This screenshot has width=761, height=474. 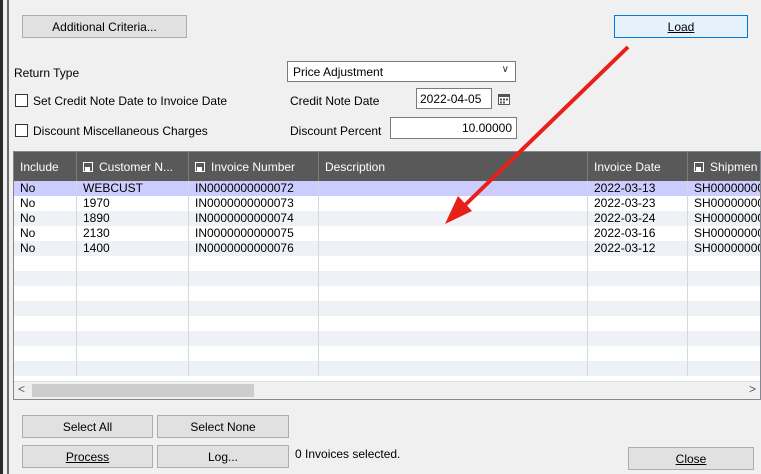 I want to click on selection-status: 0 Invoices selected., so click(x=348, y=454).